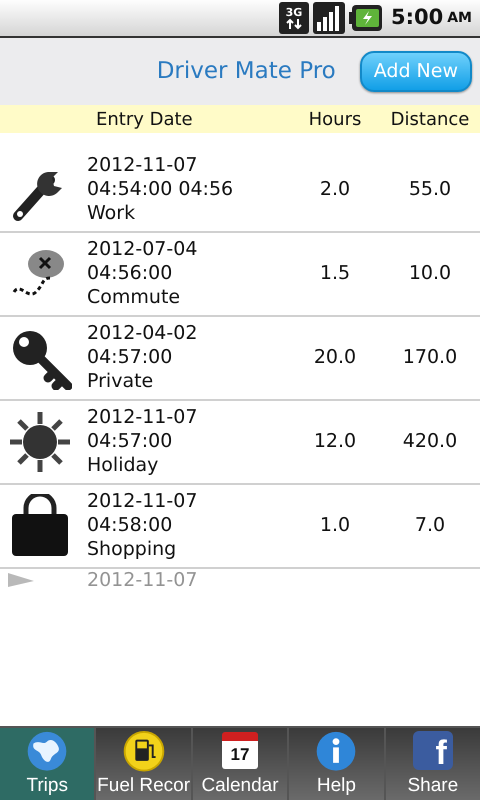 The width and height of the screenshot is (480, 800). I want to click on distance-cell-text: 10.0, so click(430, 274).